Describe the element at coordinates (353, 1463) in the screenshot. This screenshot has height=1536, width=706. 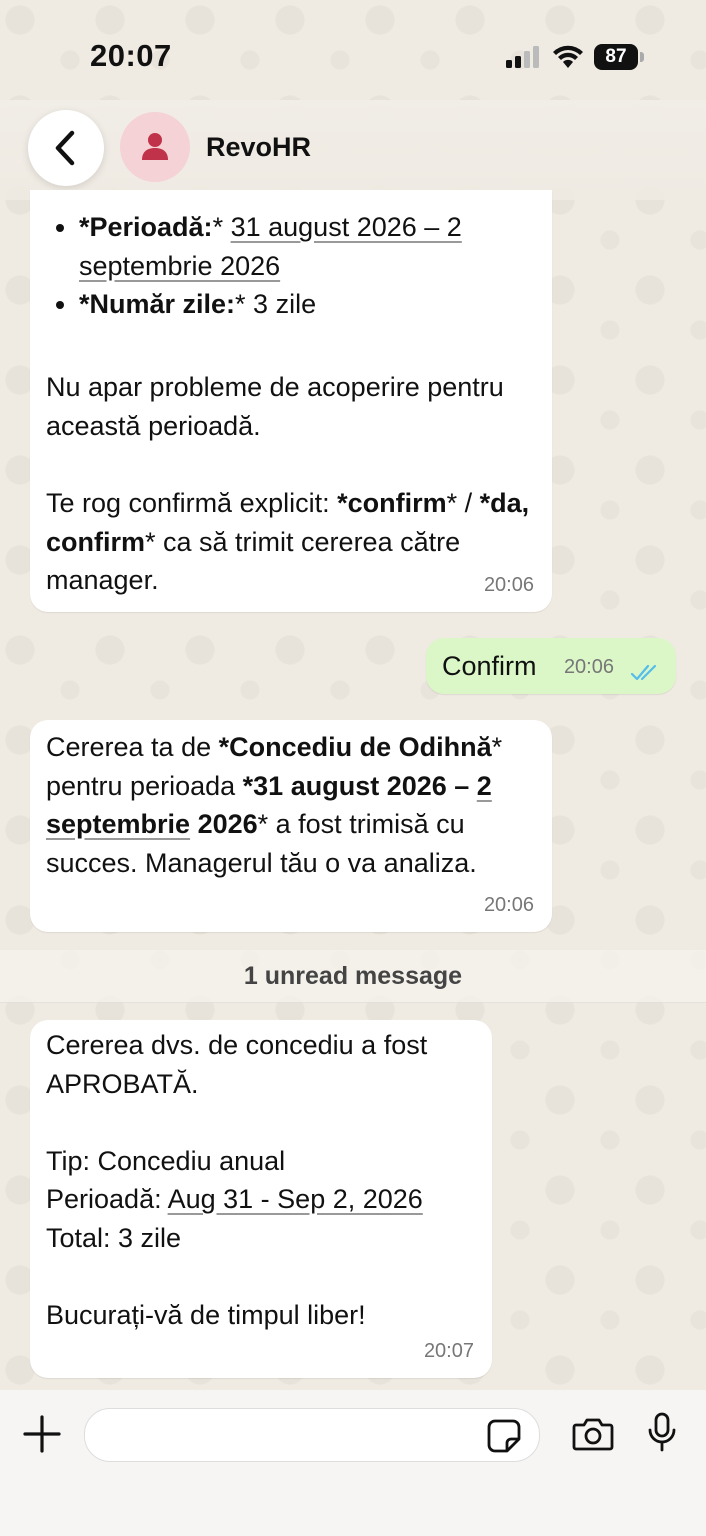
I see `composer-bar` at that location.